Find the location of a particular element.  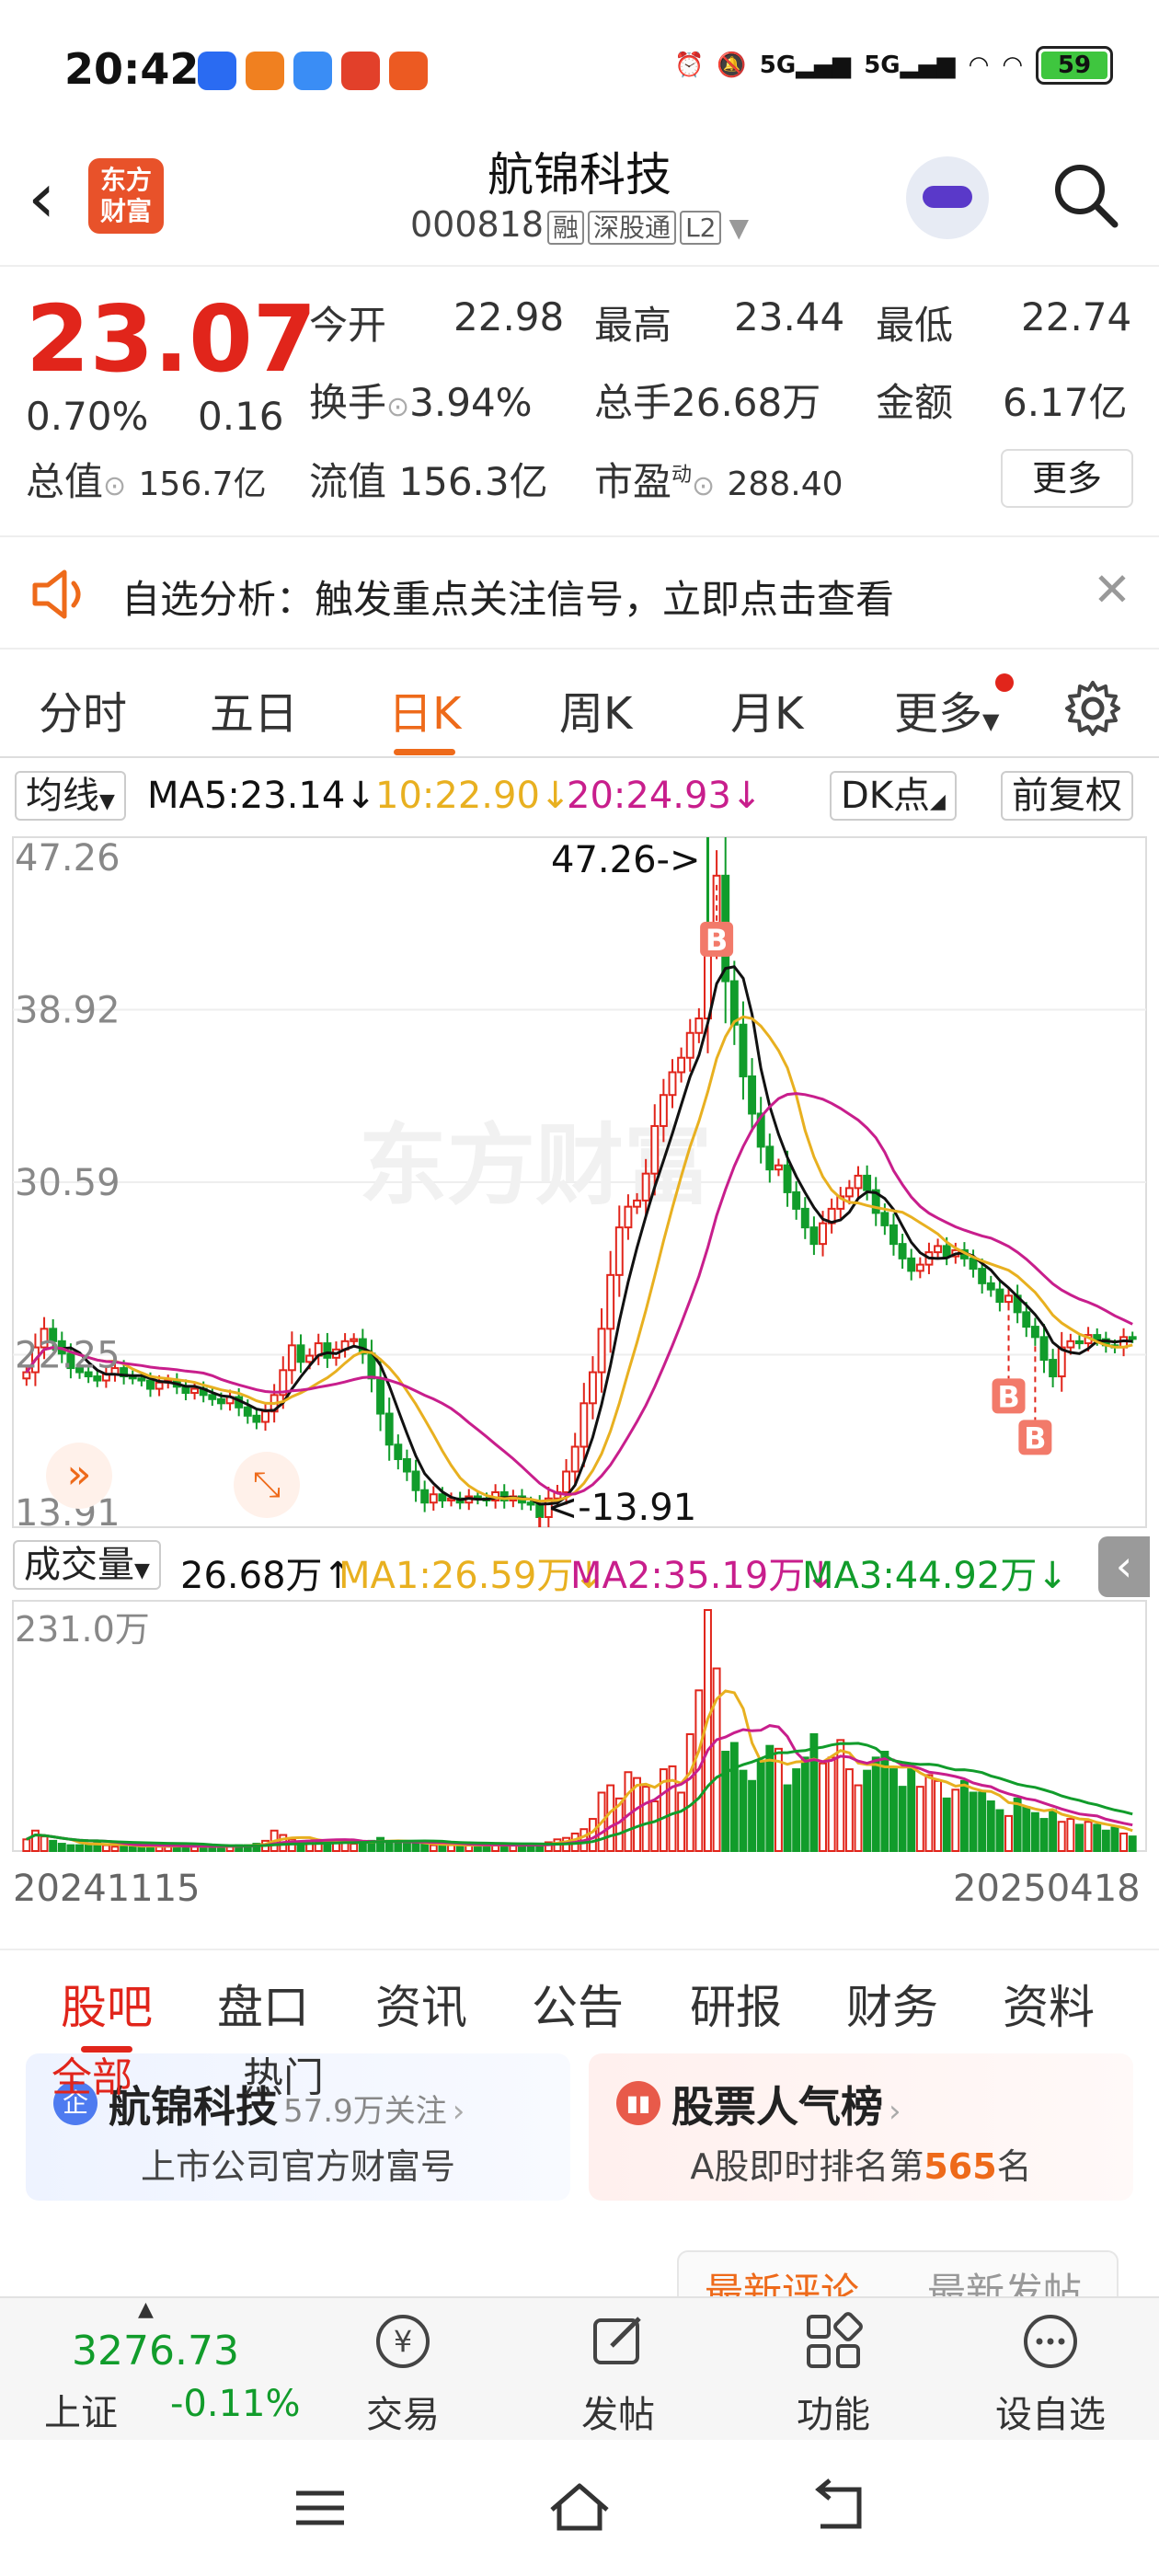

tab-announcement: 公告 is located at coordinates (578, 2004).